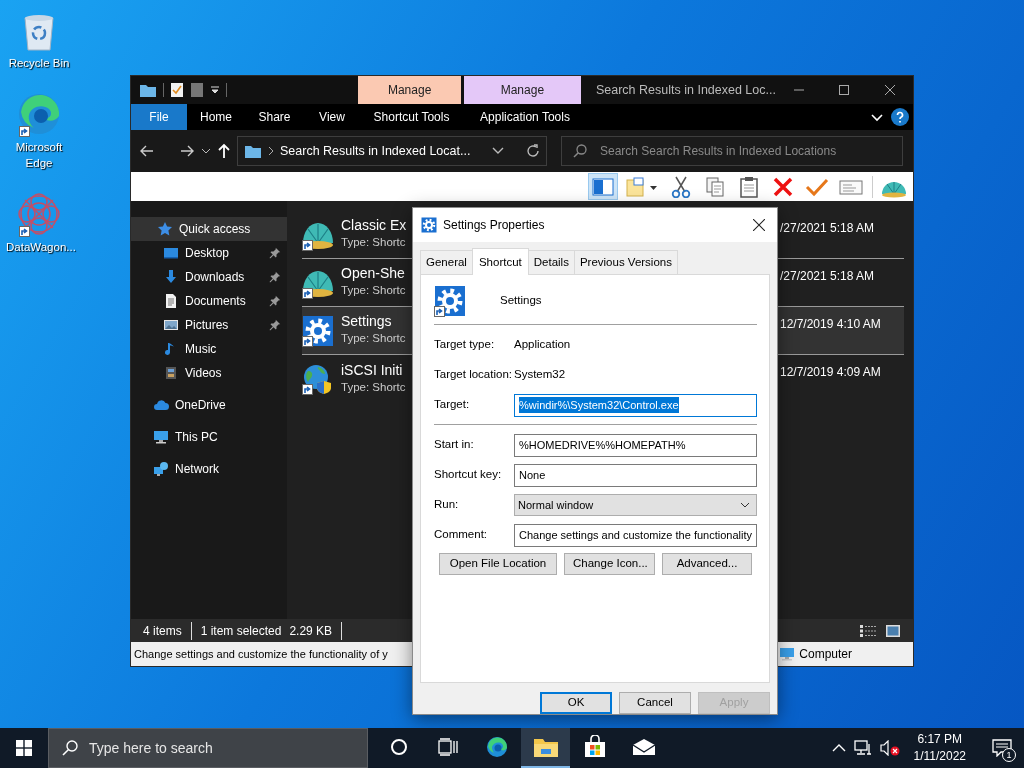 This screenshot has width=1024, height=768. Describe the element at coordinates (473, 375) in the screenshot. I see `field-label: Target location:` at that location.